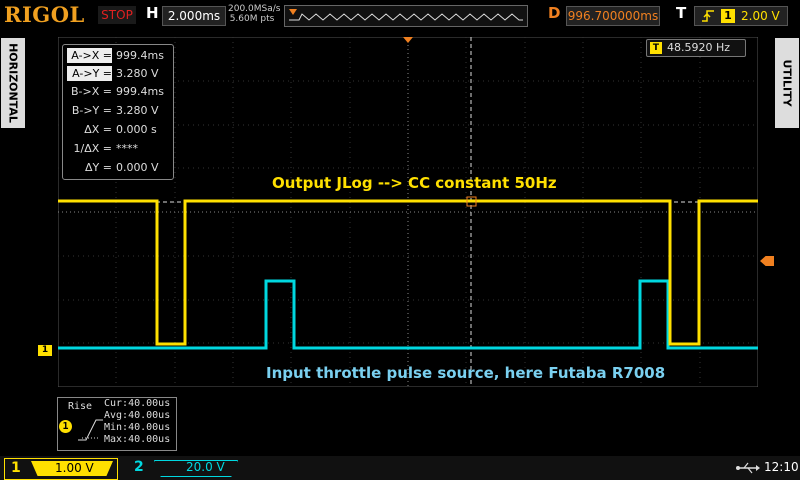 The image size is (800, 480). I want to click on memory-overview-strip, so click(406, 16).